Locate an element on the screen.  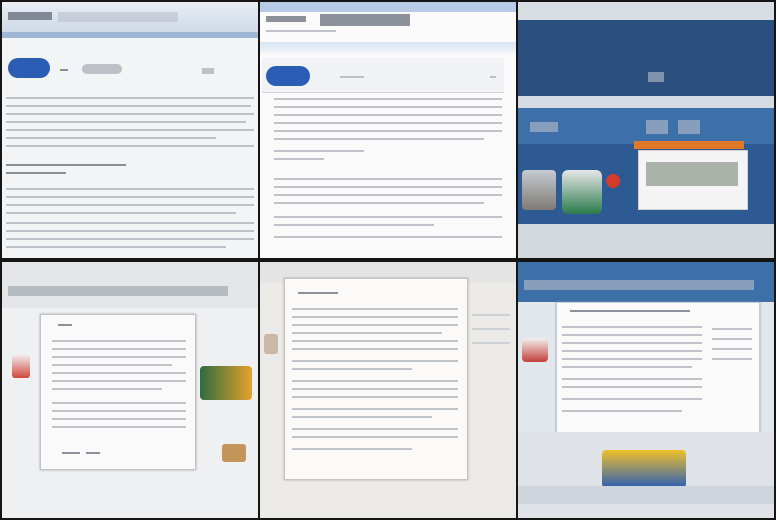
hero-header is located at coordinates (646, 58).